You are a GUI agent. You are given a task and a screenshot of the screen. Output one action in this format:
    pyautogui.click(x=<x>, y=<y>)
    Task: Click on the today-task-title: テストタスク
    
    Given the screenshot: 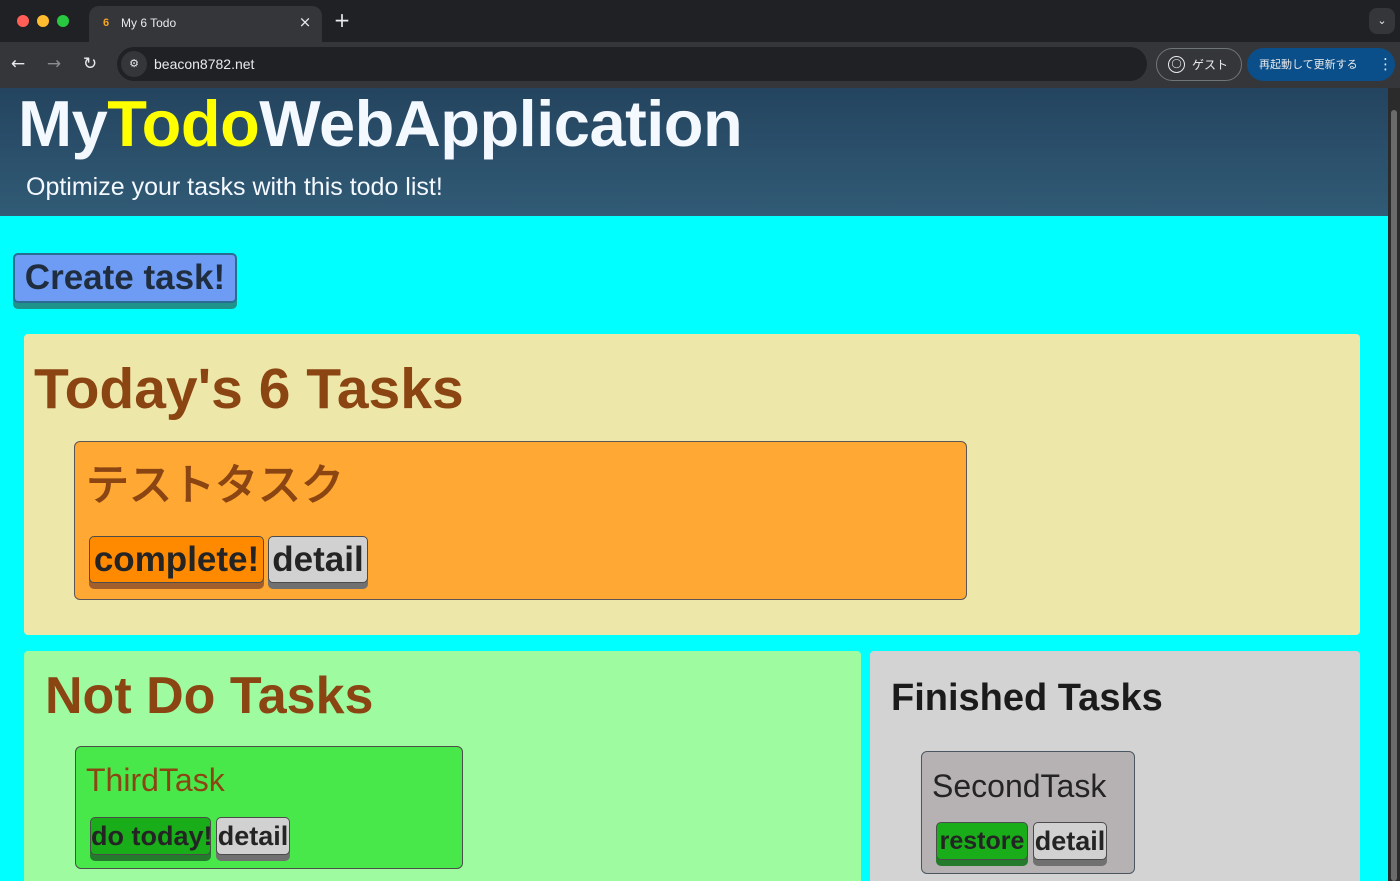 What is the action you would take?
    pyautogui.click(x=215, y=486)
    